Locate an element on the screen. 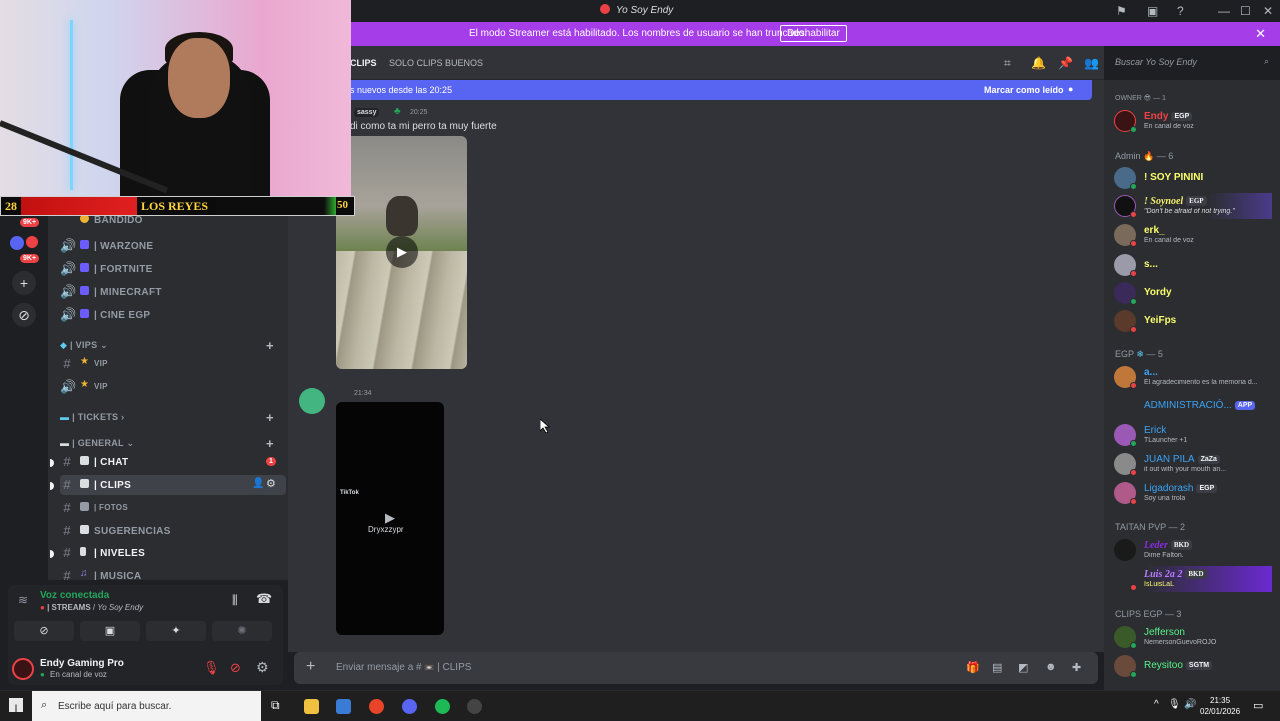  close-icon: ✕ is located at coordinates (1260, 34).